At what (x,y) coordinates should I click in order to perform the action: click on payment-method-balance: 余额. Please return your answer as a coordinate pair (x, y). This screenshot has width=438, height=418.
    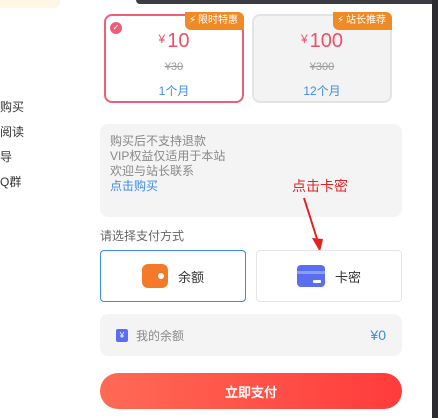
    Looking at the image, I should click on (173, 276).